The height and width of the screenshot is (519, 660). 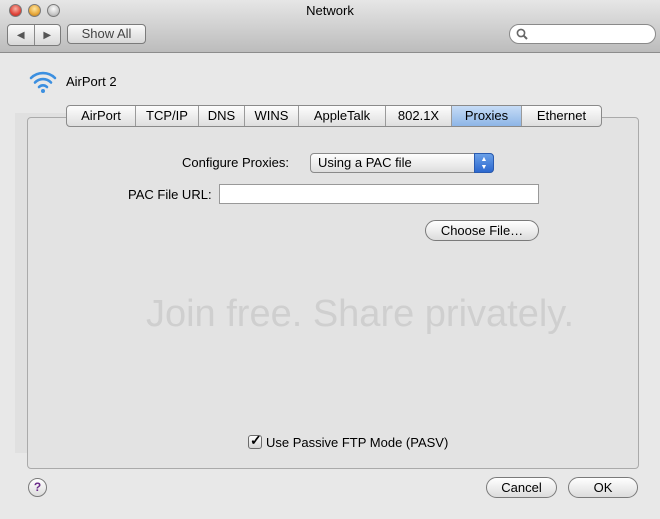 I want to click on wifi-icon, so click(x=43, y=82).